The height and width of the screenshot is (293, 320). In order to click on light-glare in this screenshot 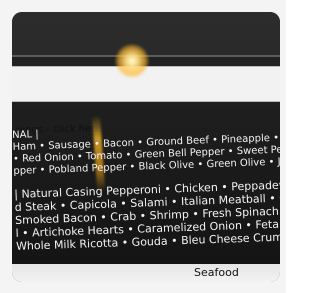, I will do `click(132, 61)`.